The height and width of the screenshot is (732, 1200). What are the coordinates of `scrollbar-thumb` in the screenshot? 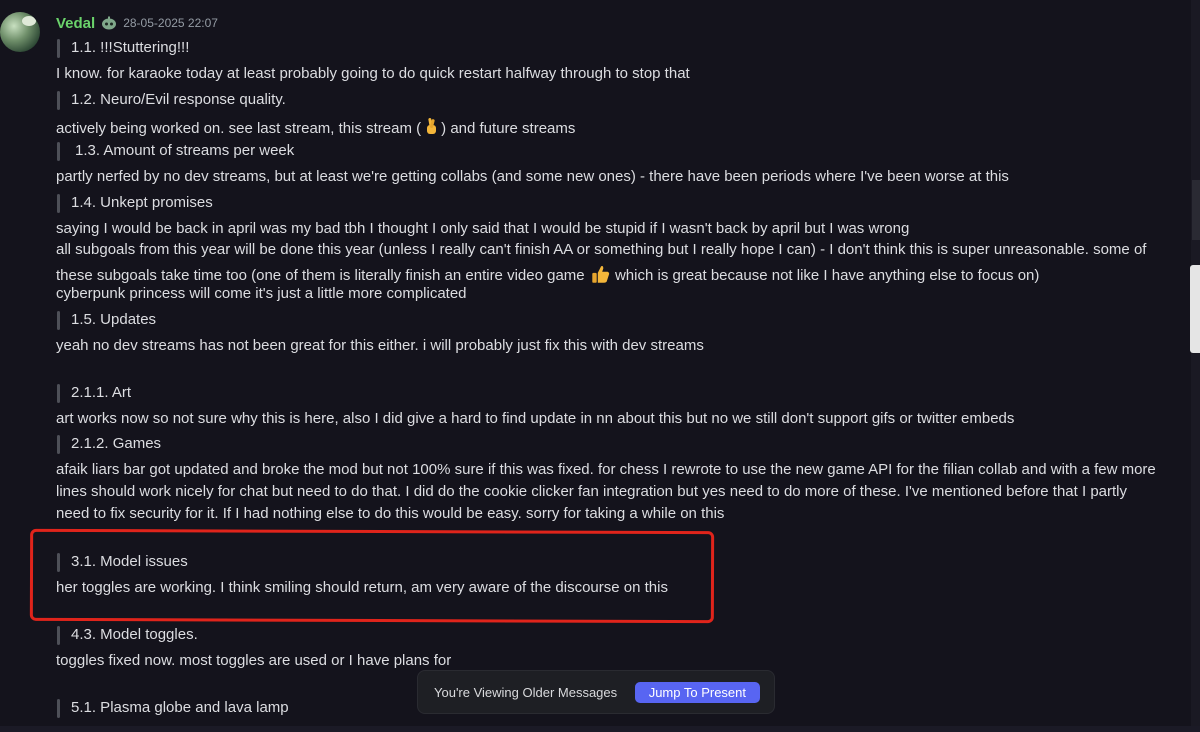 It's located at (1195, 309).